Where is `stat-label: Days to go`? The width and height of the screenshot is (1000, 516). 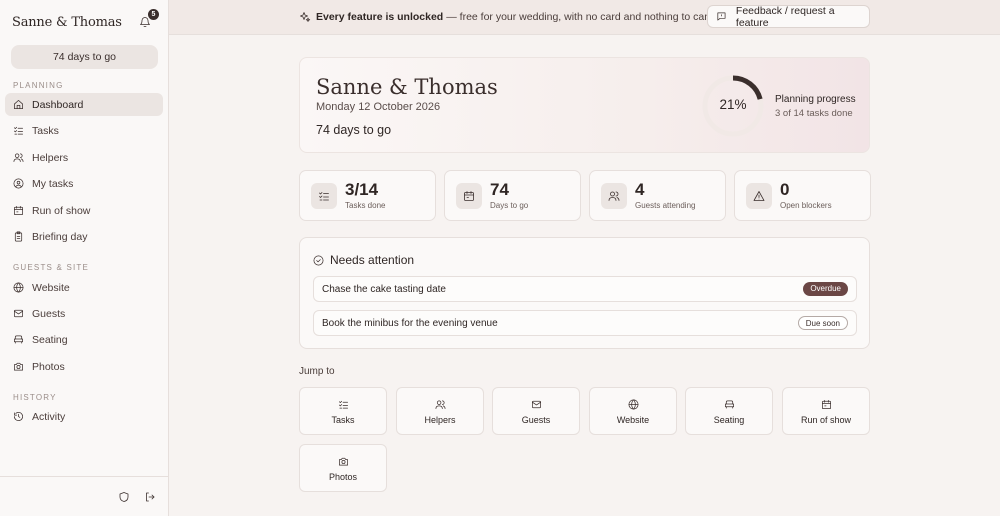 stat-label: Days to go is located at coordinates (509, 205).